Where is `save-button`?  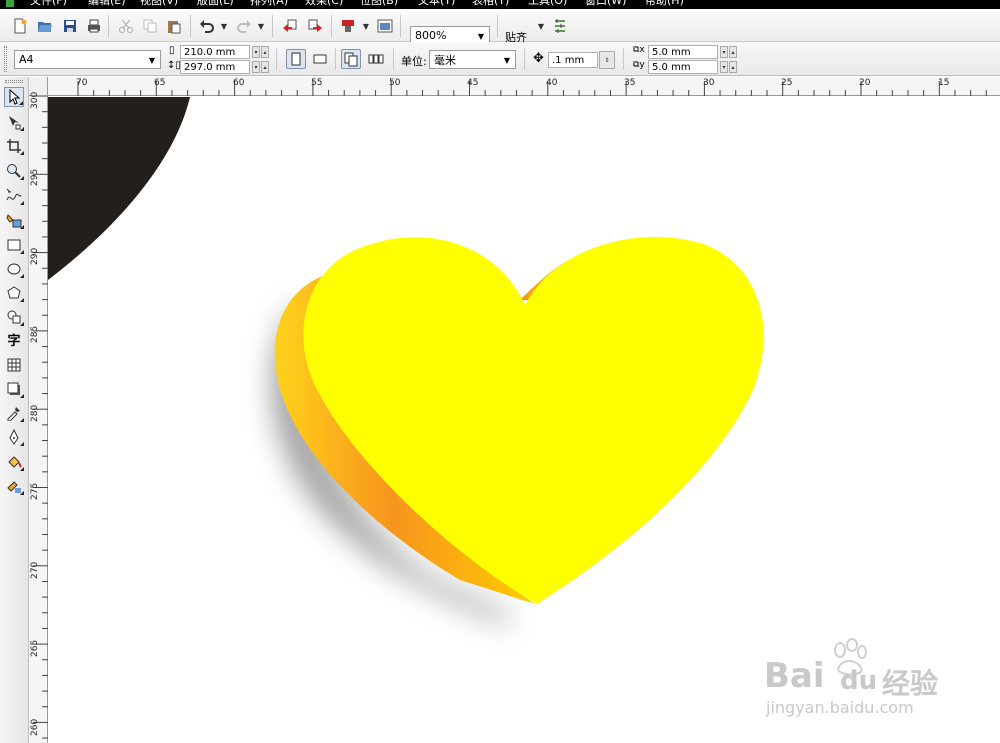 save-button is located at coordinates (70, 26).